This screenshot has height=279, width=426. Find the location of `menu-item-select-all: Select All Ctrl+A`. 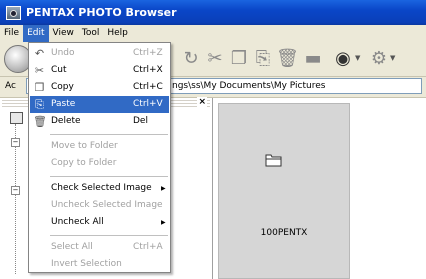

menu-item-select-all: Select All Ctrl+A is located at coordinates (99, 247).